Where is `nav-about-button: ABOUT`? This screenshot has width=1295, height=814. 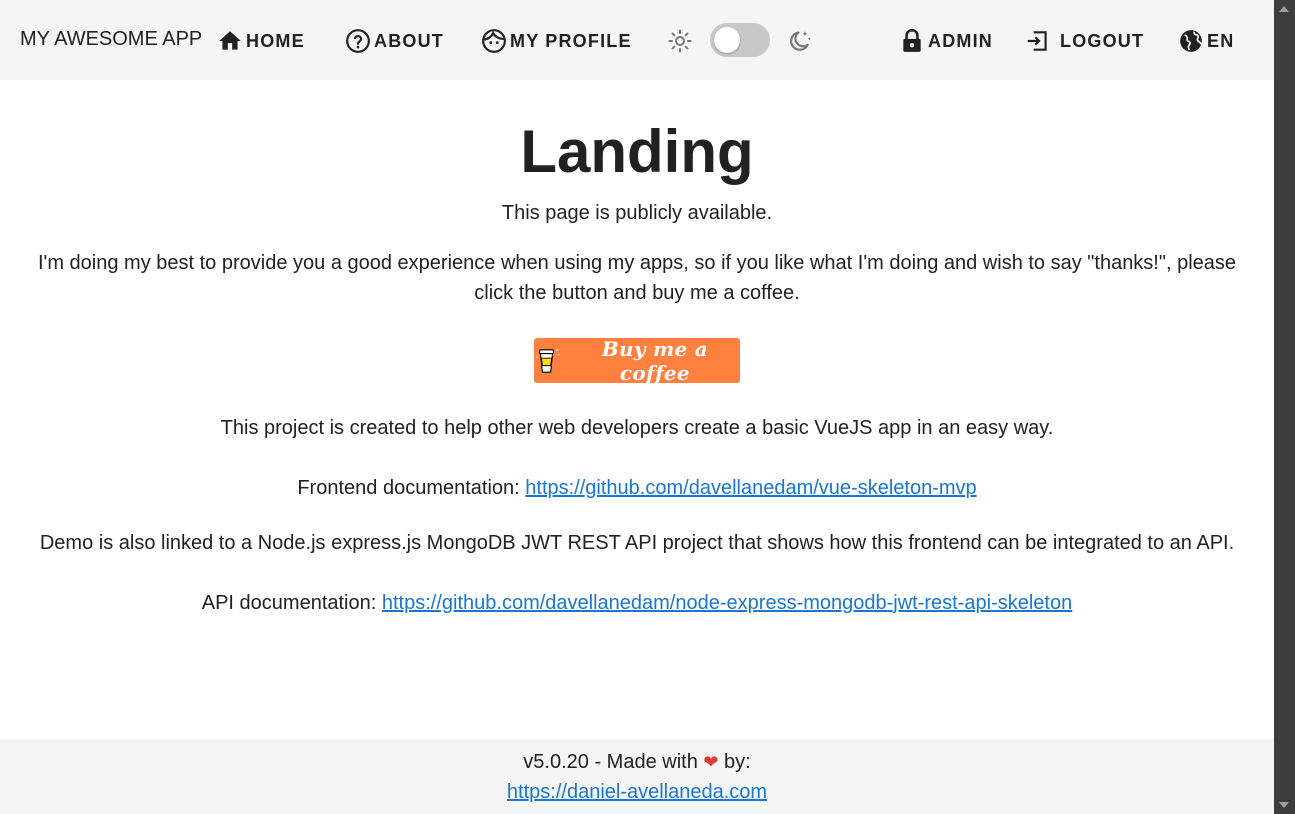
nav-about-button: ABOUT is located at coordinates (394, 41).